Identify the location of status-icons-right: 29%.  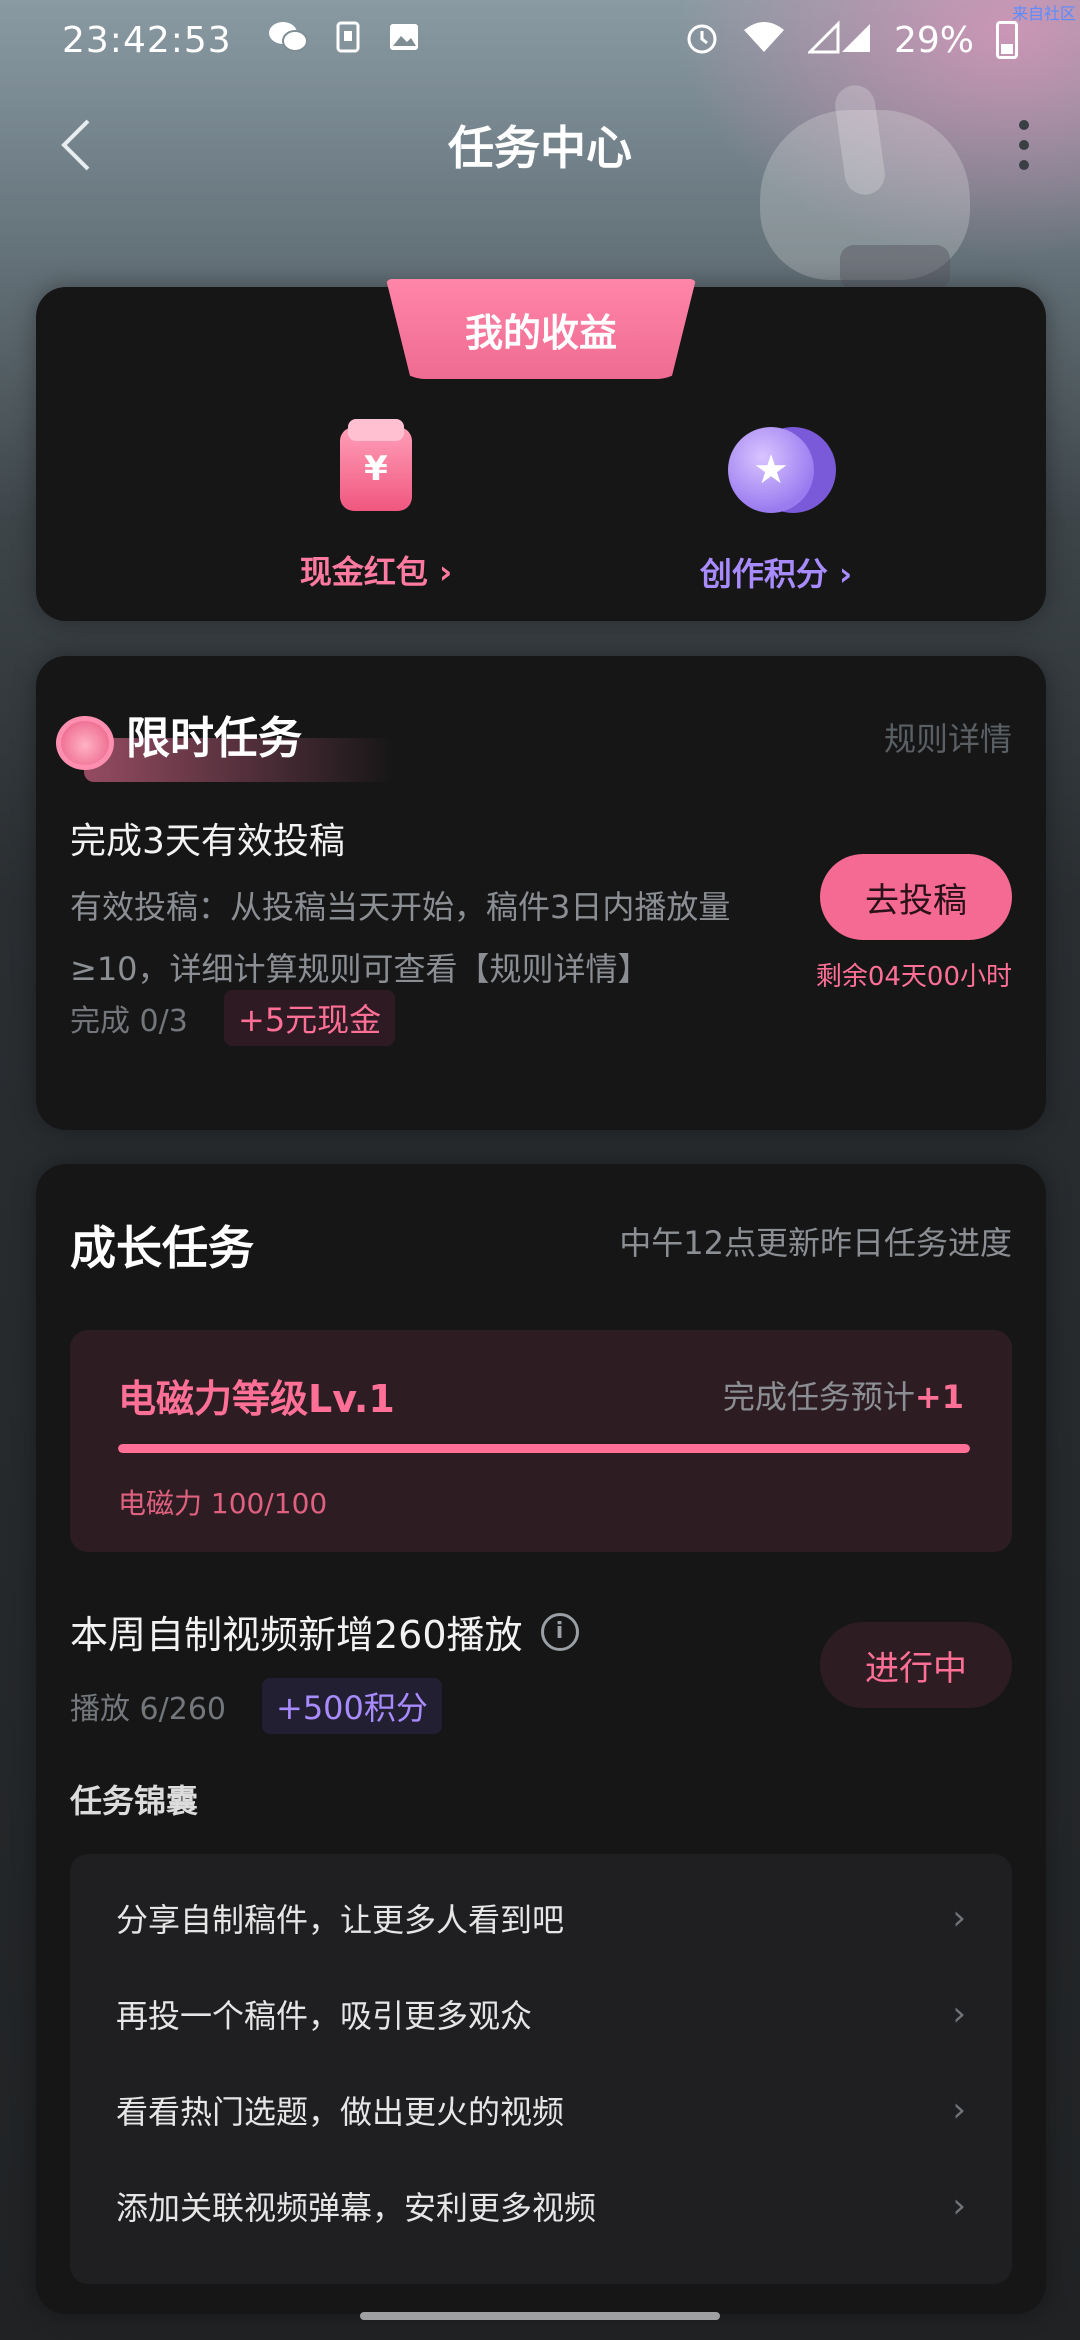
(851, 40).